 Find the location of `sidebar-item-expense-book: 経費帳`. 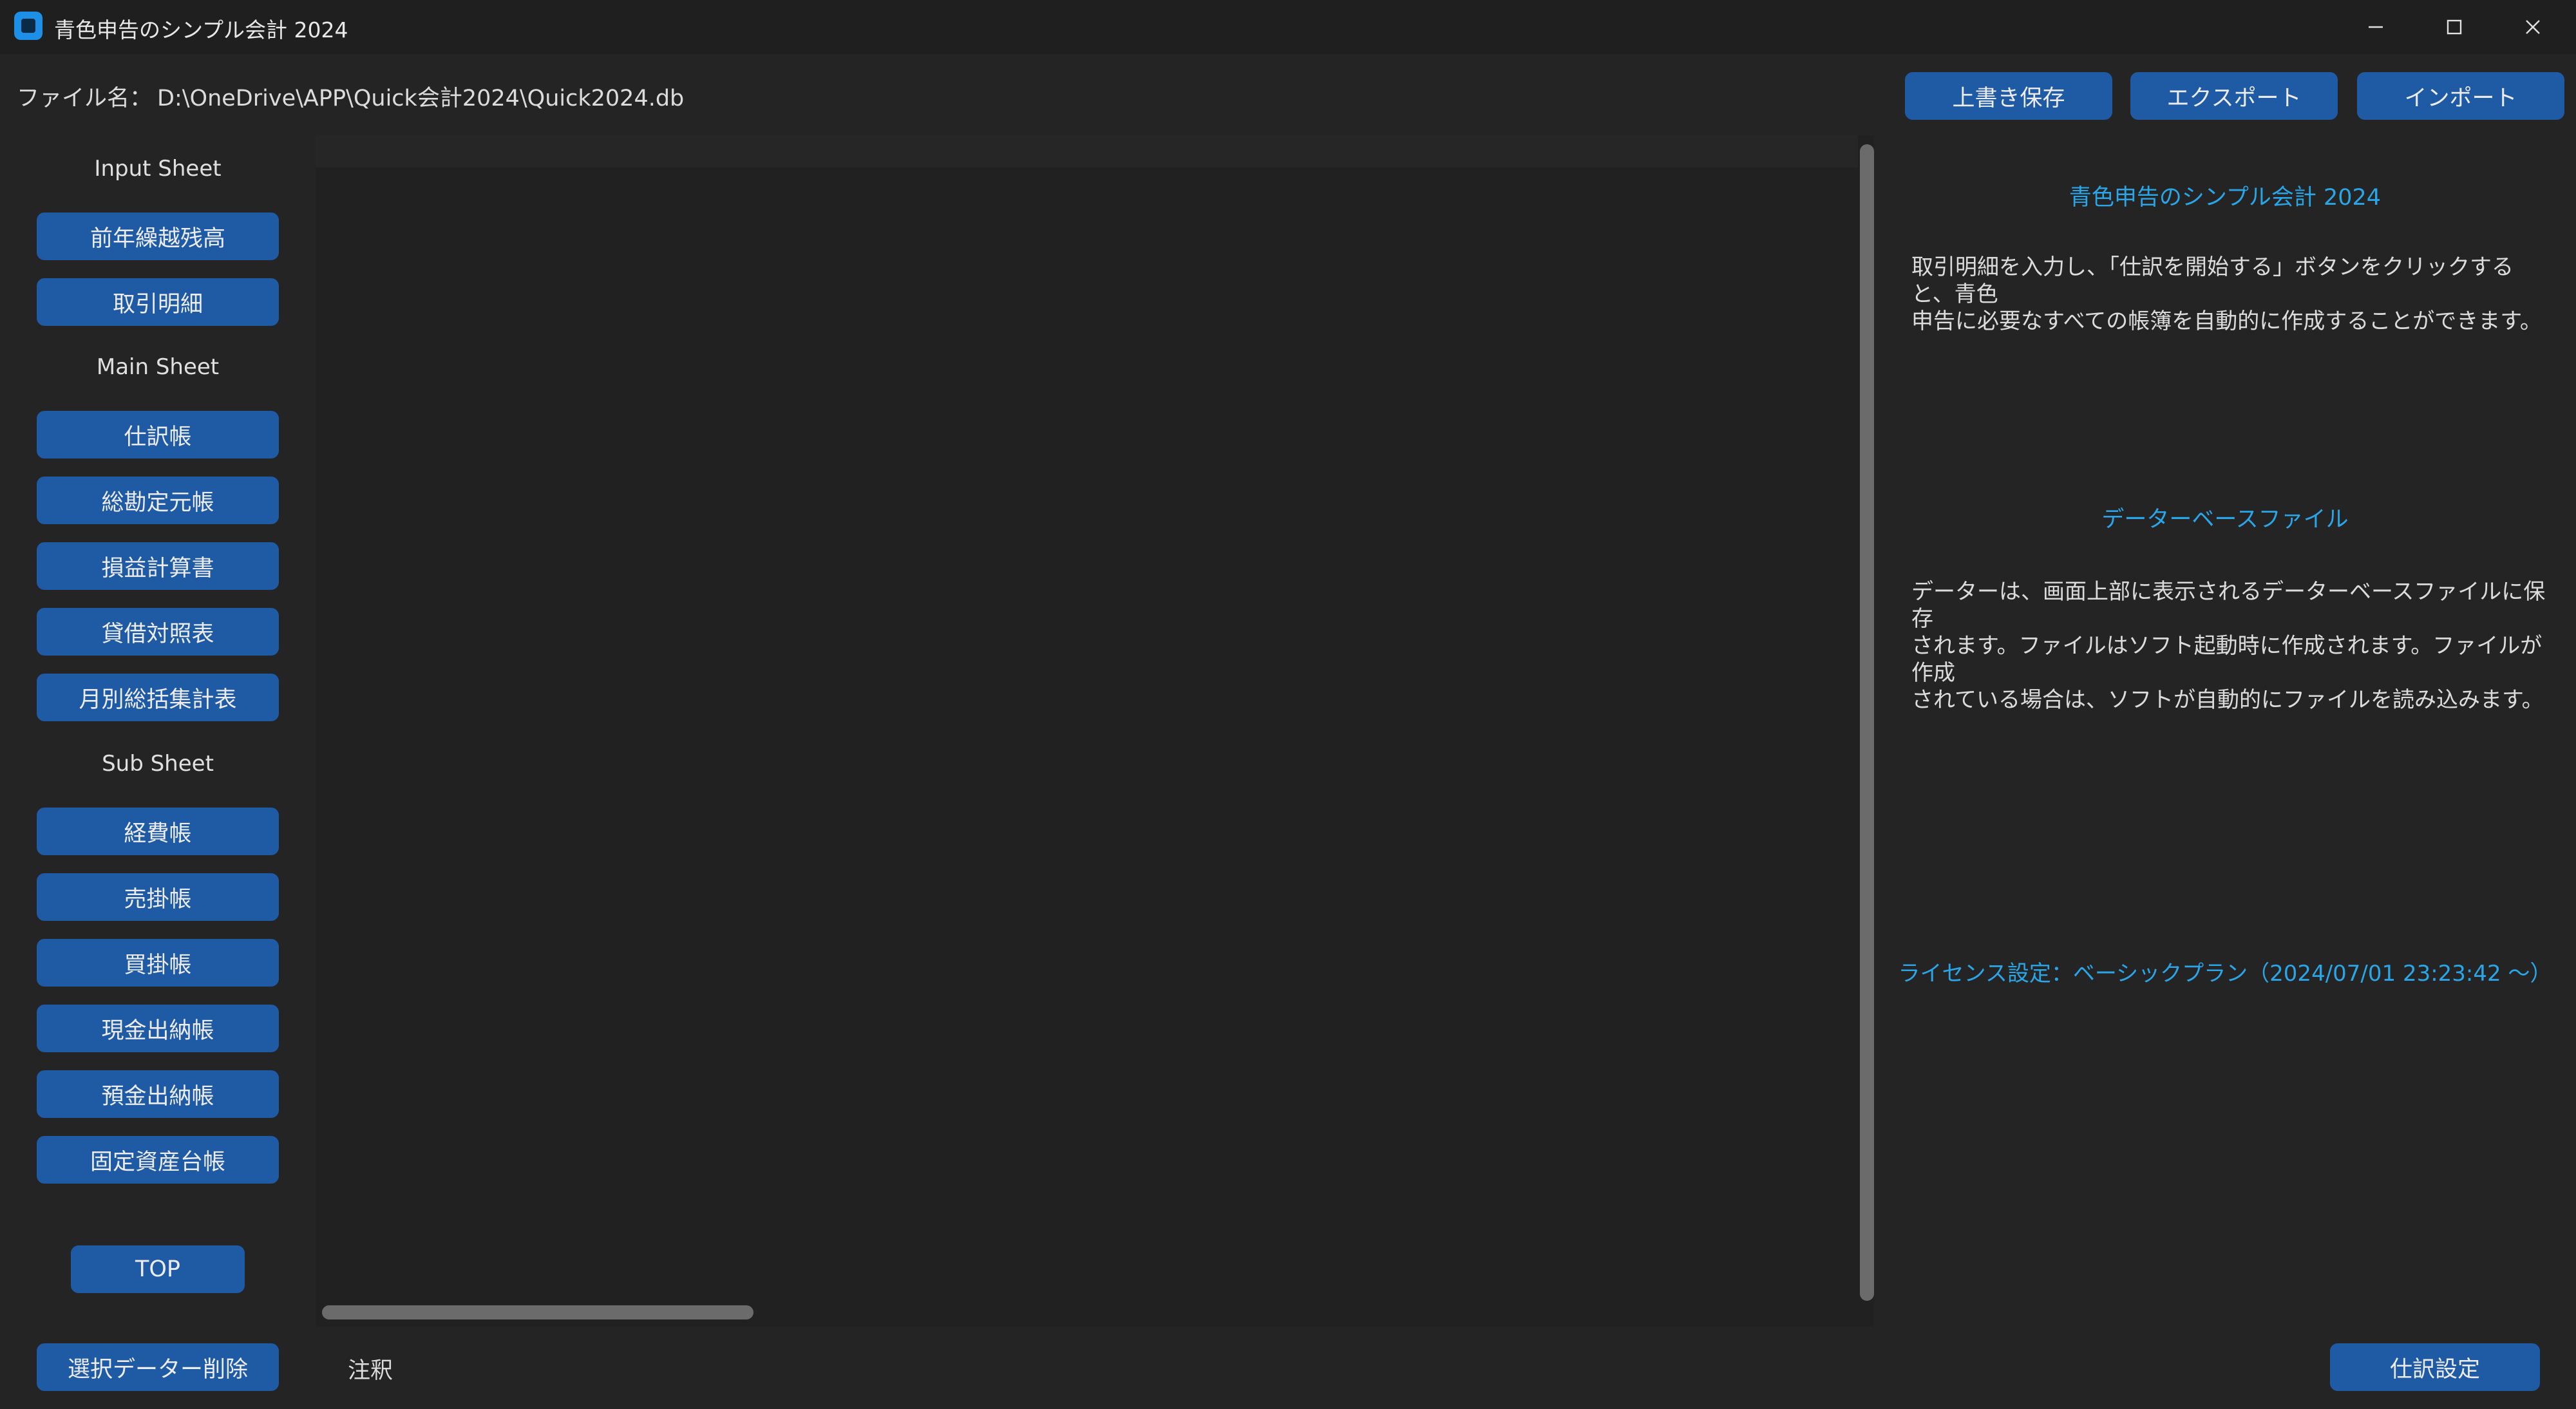

sidebar-item-expense-book: 経費帳 is located at coordinates (158, 831).